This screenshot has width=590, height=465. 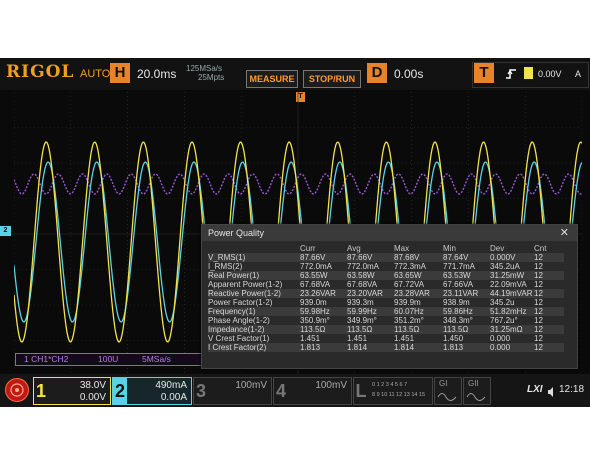 I want to click on measurement-value: 87.64V, so click(x=466, y=257).